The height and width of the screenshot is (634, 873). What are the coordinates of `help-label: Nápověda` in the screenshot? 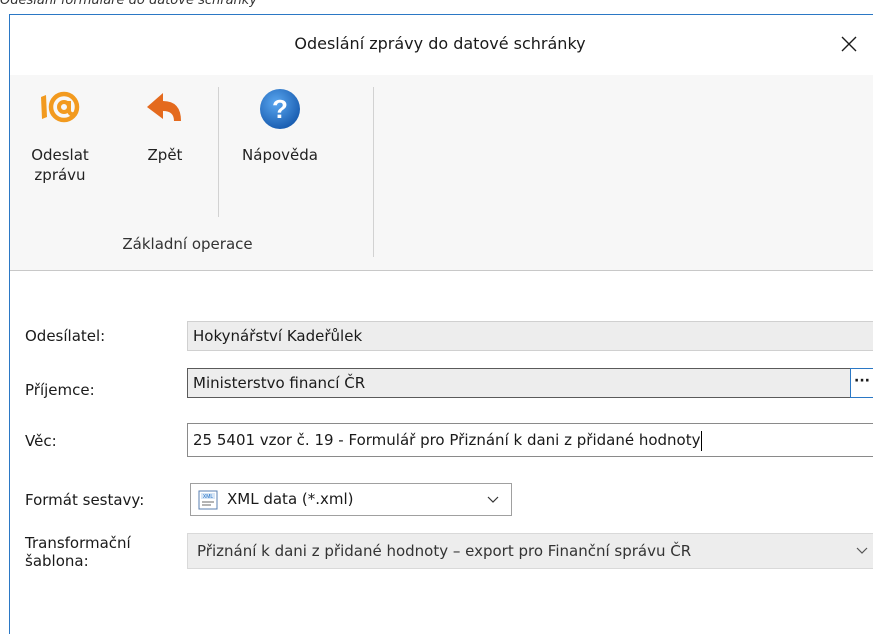 It's located at (280, 155).